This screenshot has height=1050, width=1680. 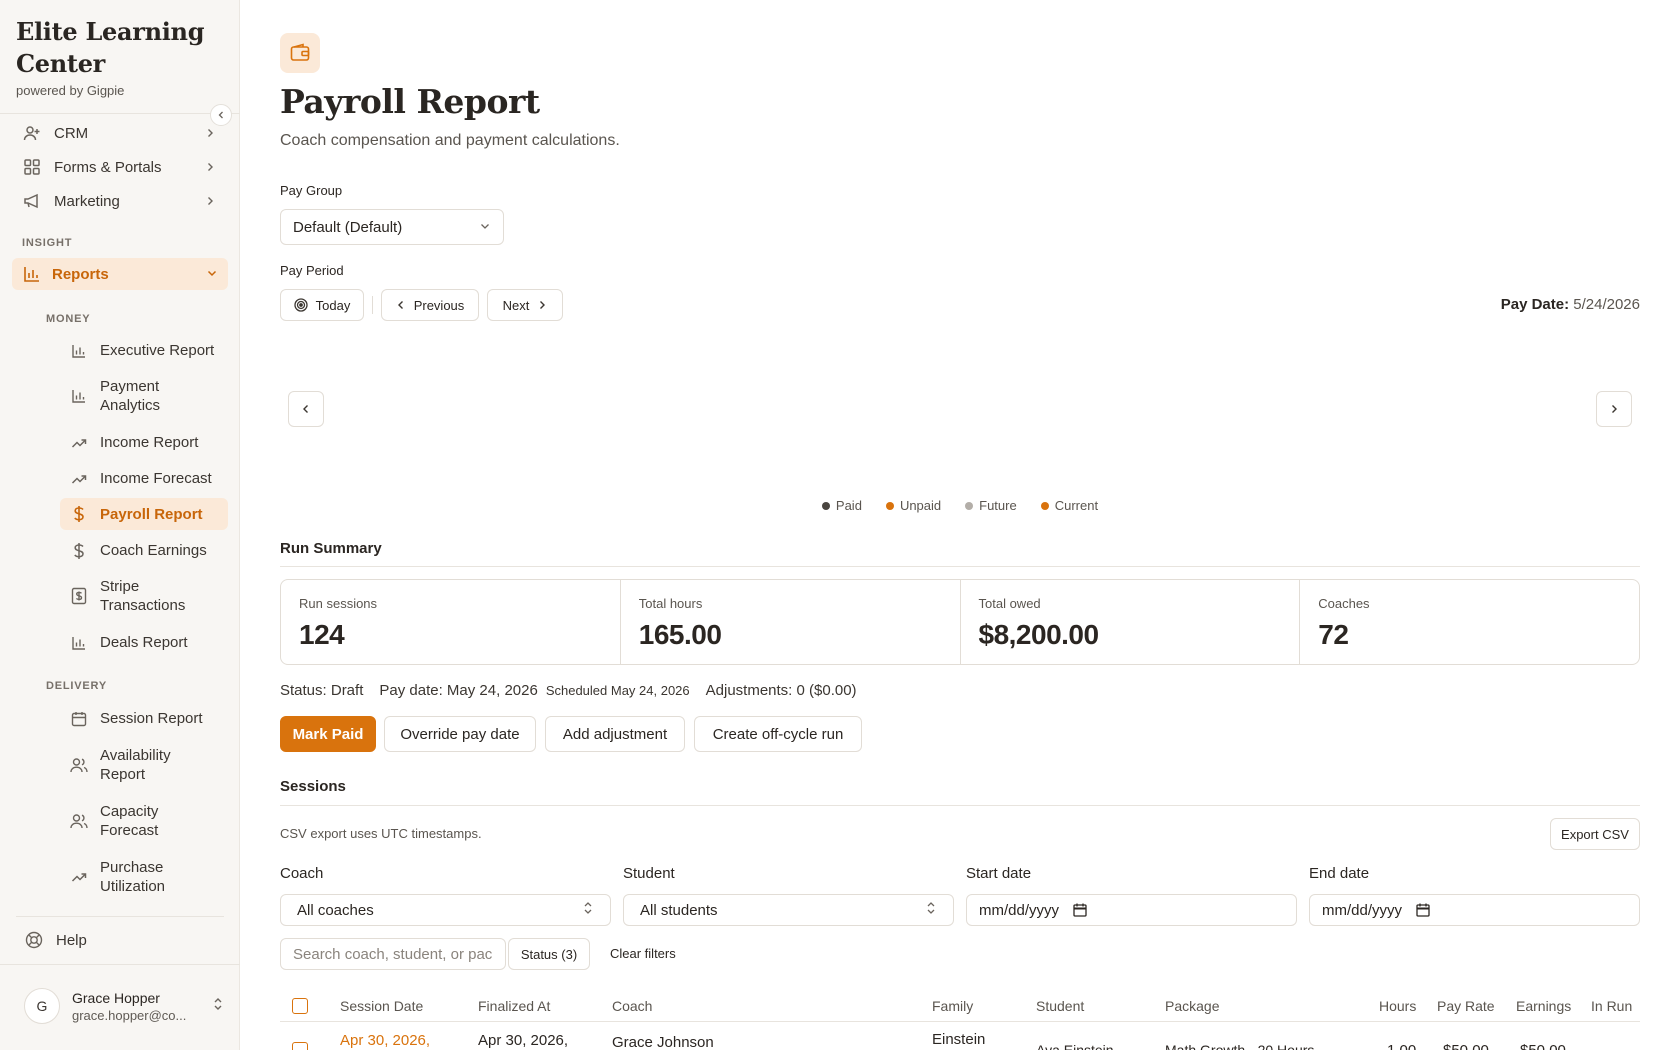 I want to click on pay-date-value: 5/24/2026, so click(x=1606, y=304).